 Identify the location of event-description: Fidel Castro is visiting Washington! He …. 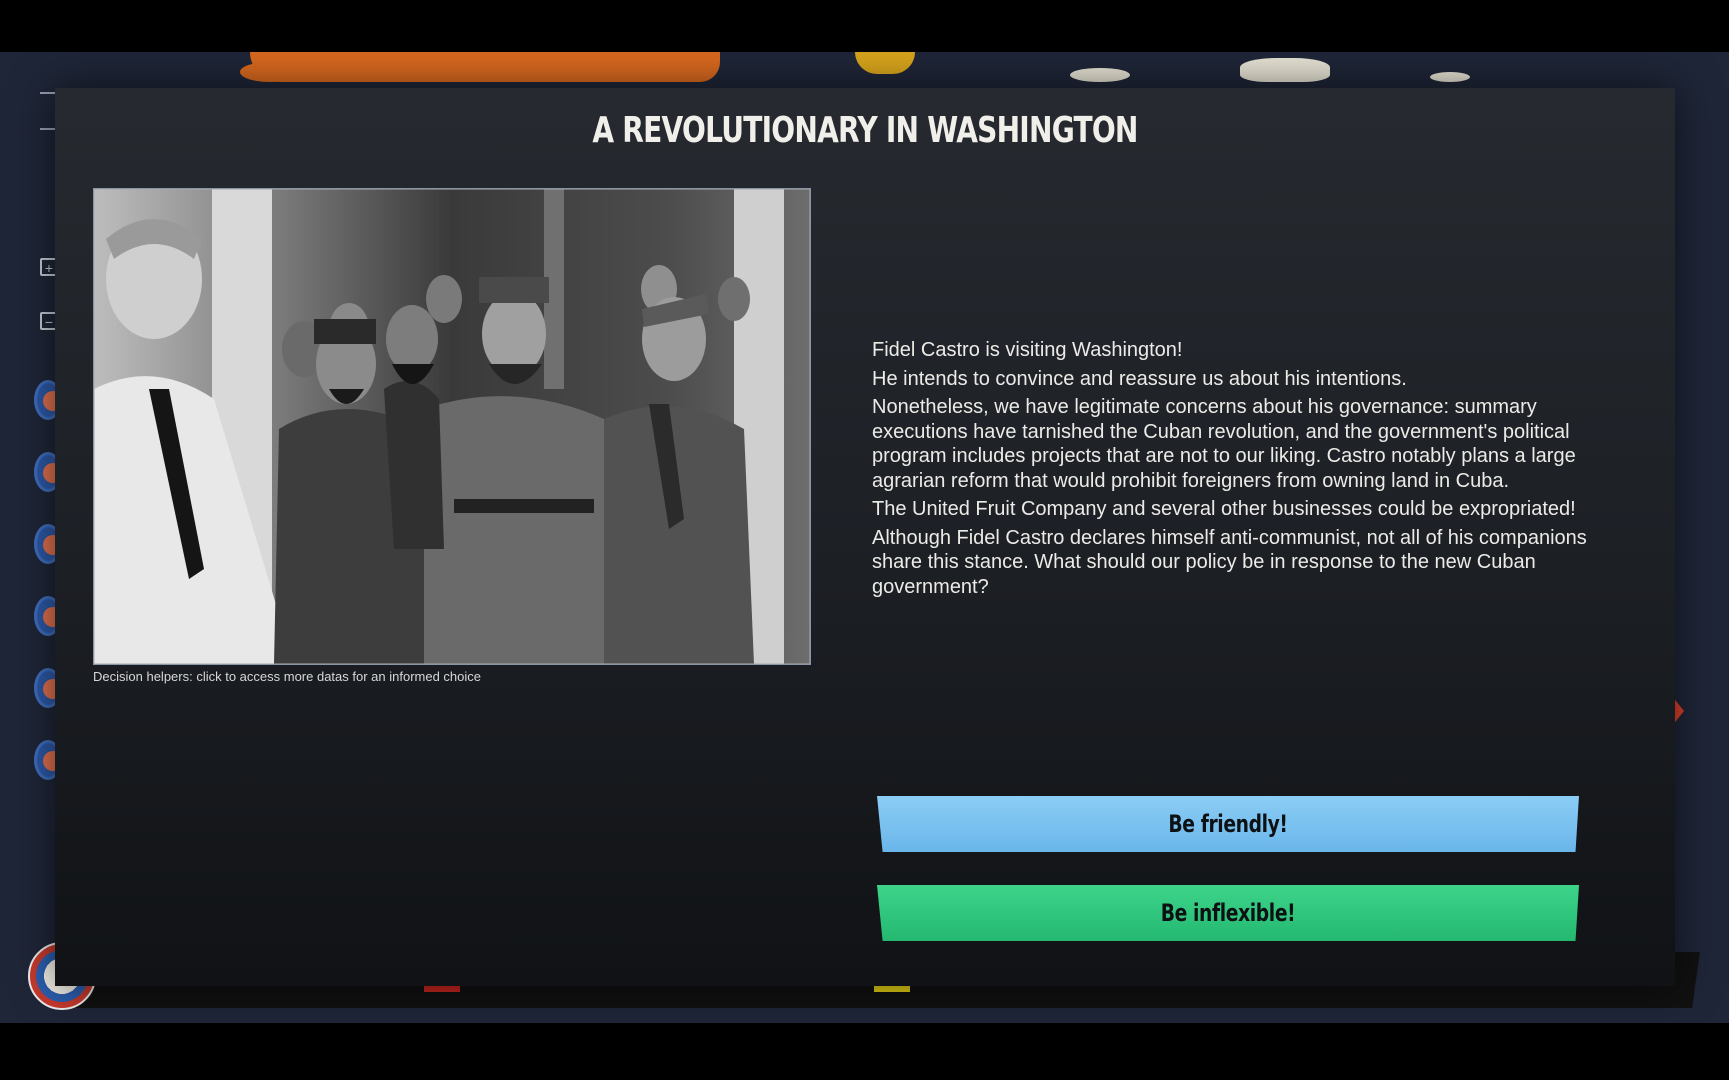
(1237, 470).